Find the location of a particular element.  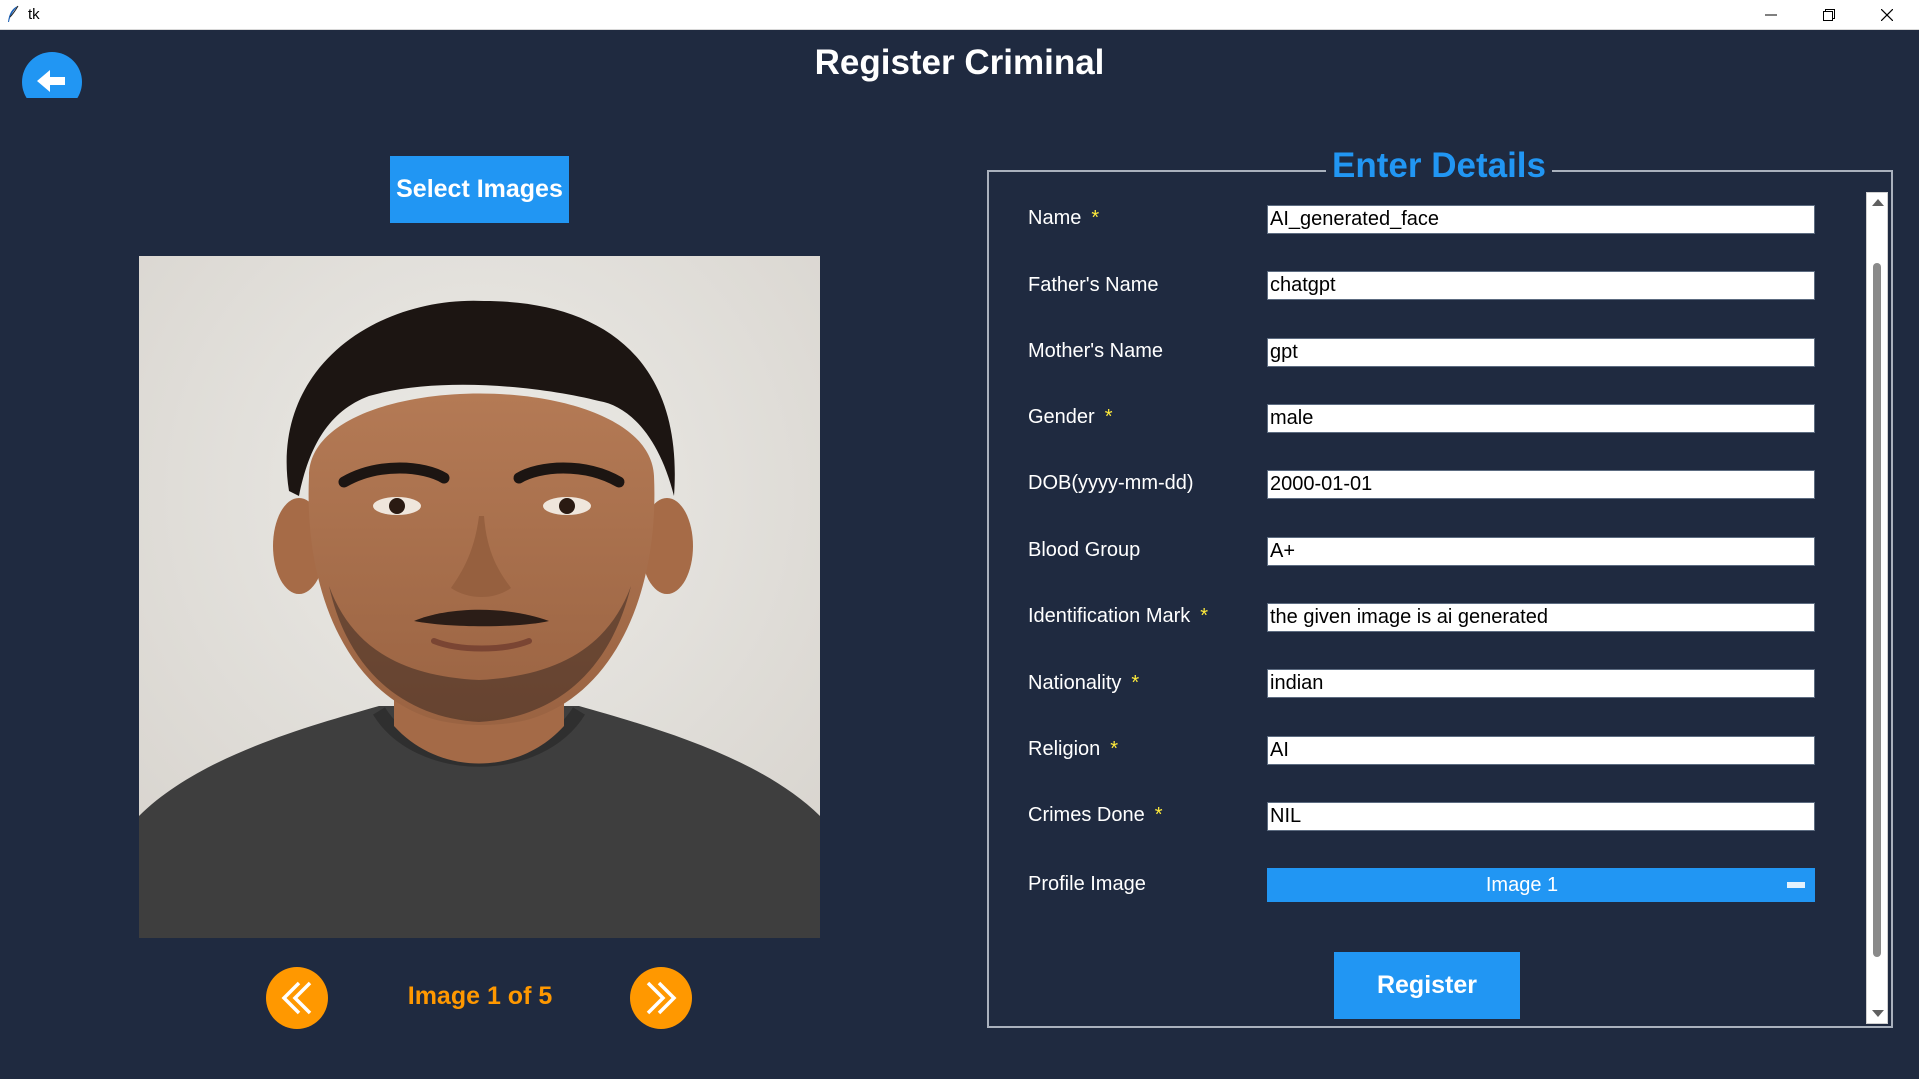

profile-image-value: Image 1 is located at coordinates (1522, 885).